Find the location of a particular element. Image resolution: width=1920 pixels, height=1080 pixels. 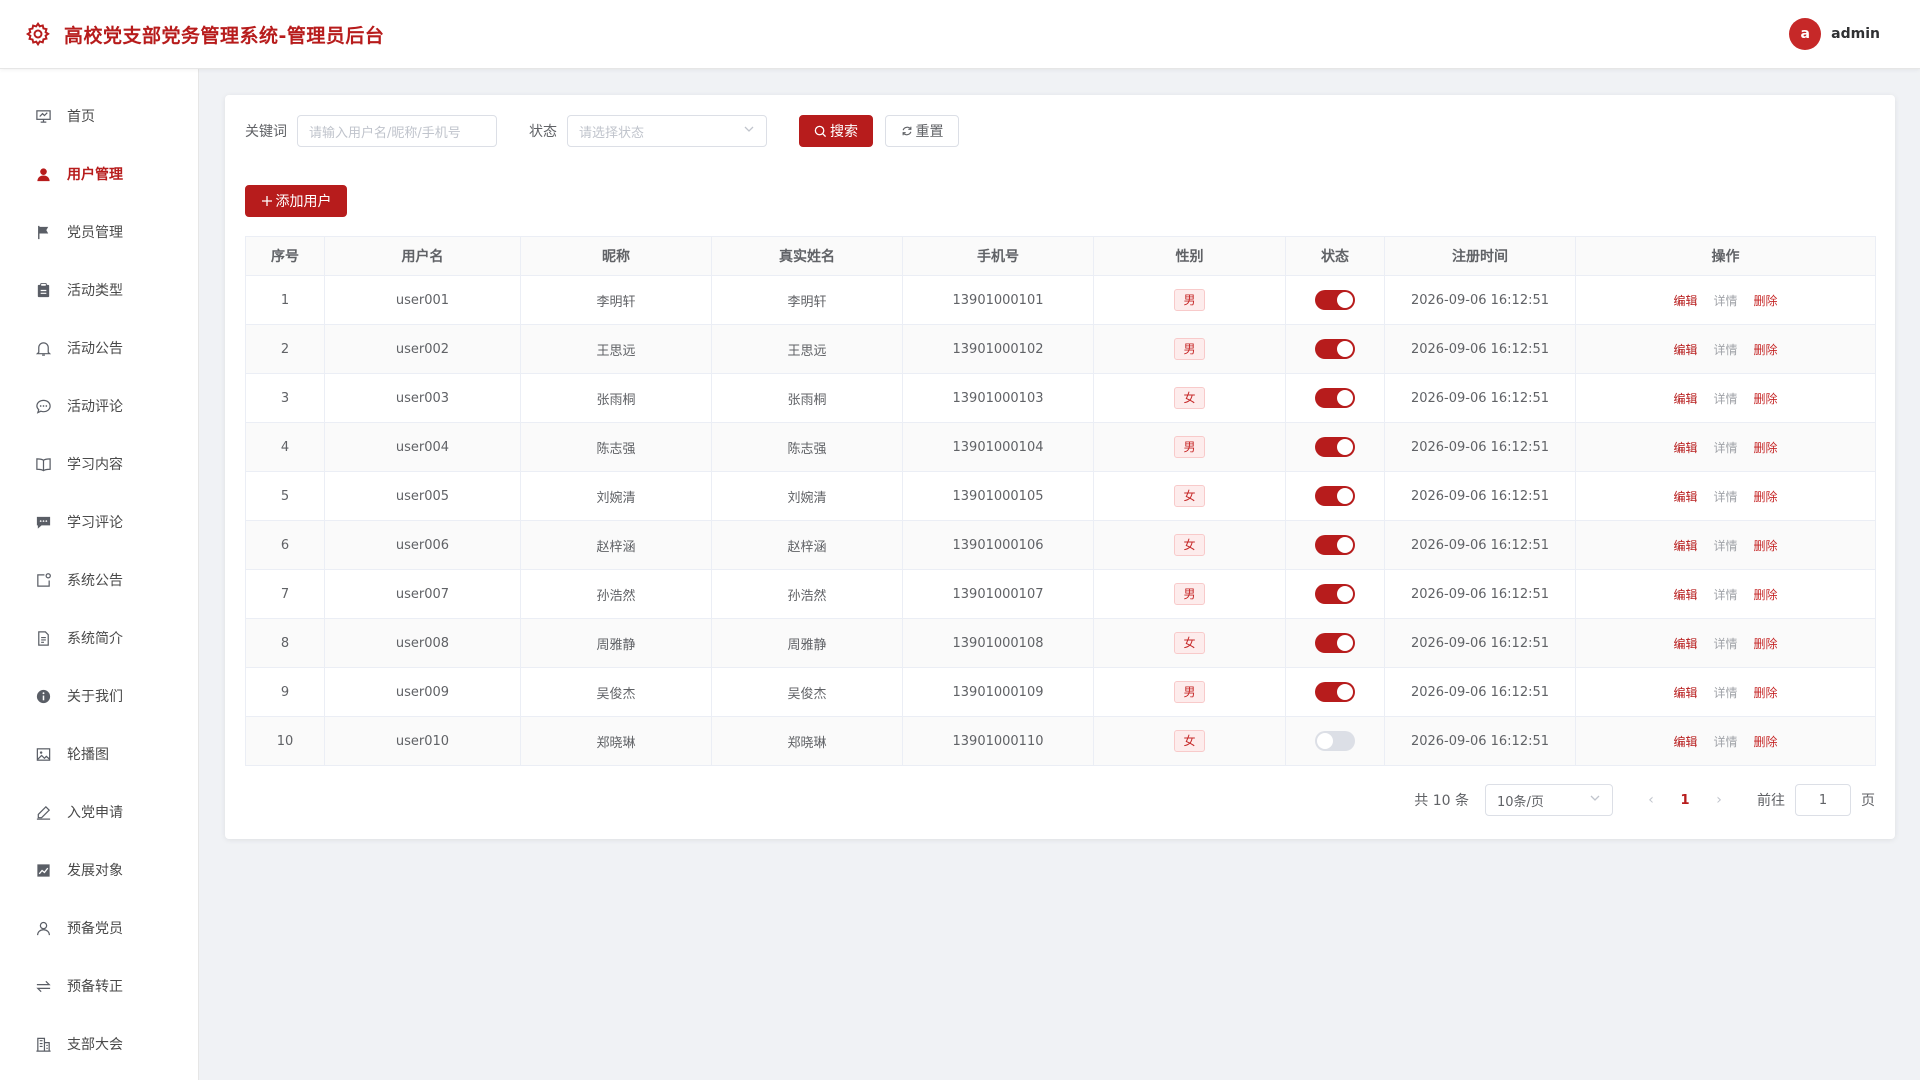

next-page-button: › is located at coordinates (1719, 800).